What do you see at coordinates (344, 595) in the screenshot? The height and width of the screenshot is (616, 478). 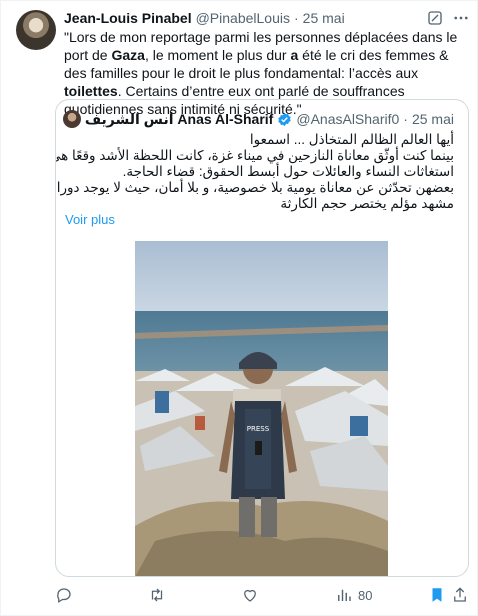 I see `views-icon` at bounding box center [344, 595].